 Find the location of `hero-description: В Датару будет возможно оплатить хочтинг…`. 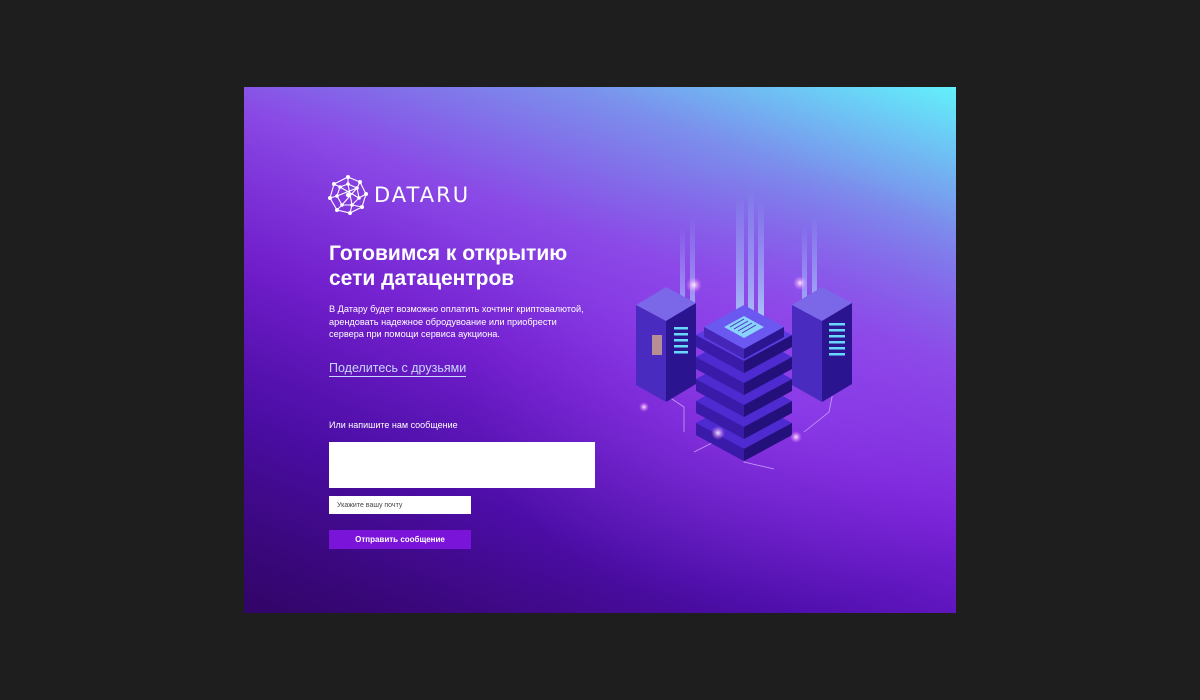

hero-description: В Датару будет возможно оплатить хочтинг… is located at coordinates (456, 321).